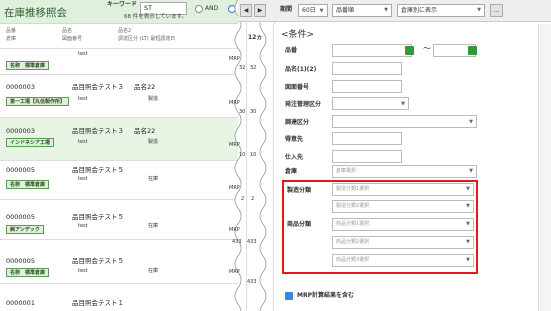 This screenshot has width=551, height=311. Describe the element at coordinates (35, 13) in the screenshot. I see `page-title: 在庫推移照会` at that location.